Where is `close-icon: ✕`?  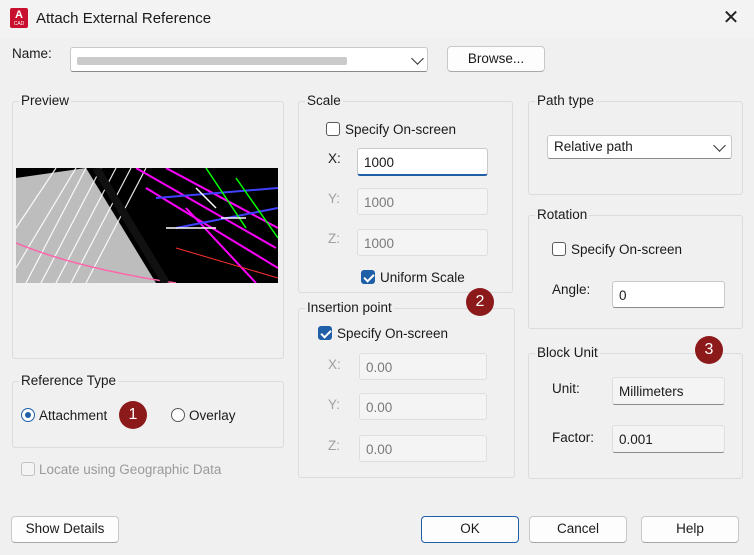 close-icon: ✕ is located at coordinates (731, 19).